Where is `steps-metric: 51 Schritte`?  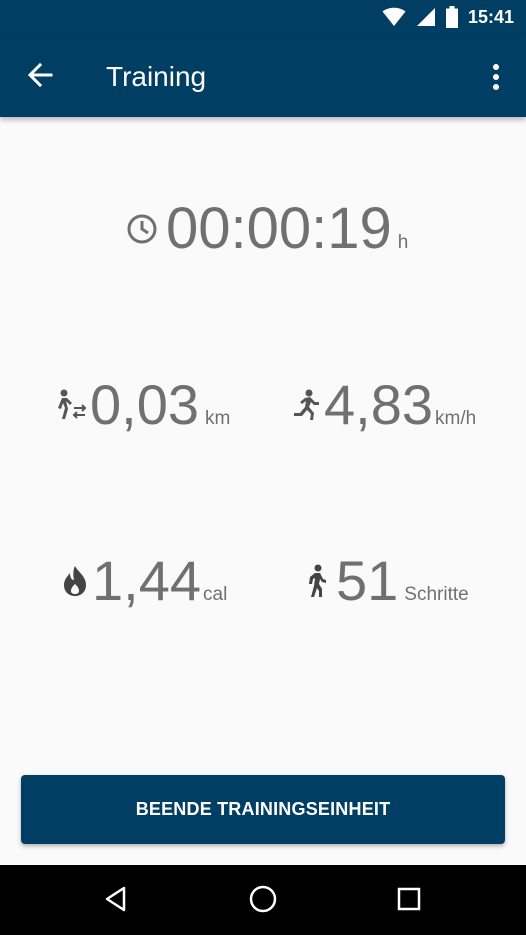 steps-metric: 51 Schritte is located at coordinates (387, 581).